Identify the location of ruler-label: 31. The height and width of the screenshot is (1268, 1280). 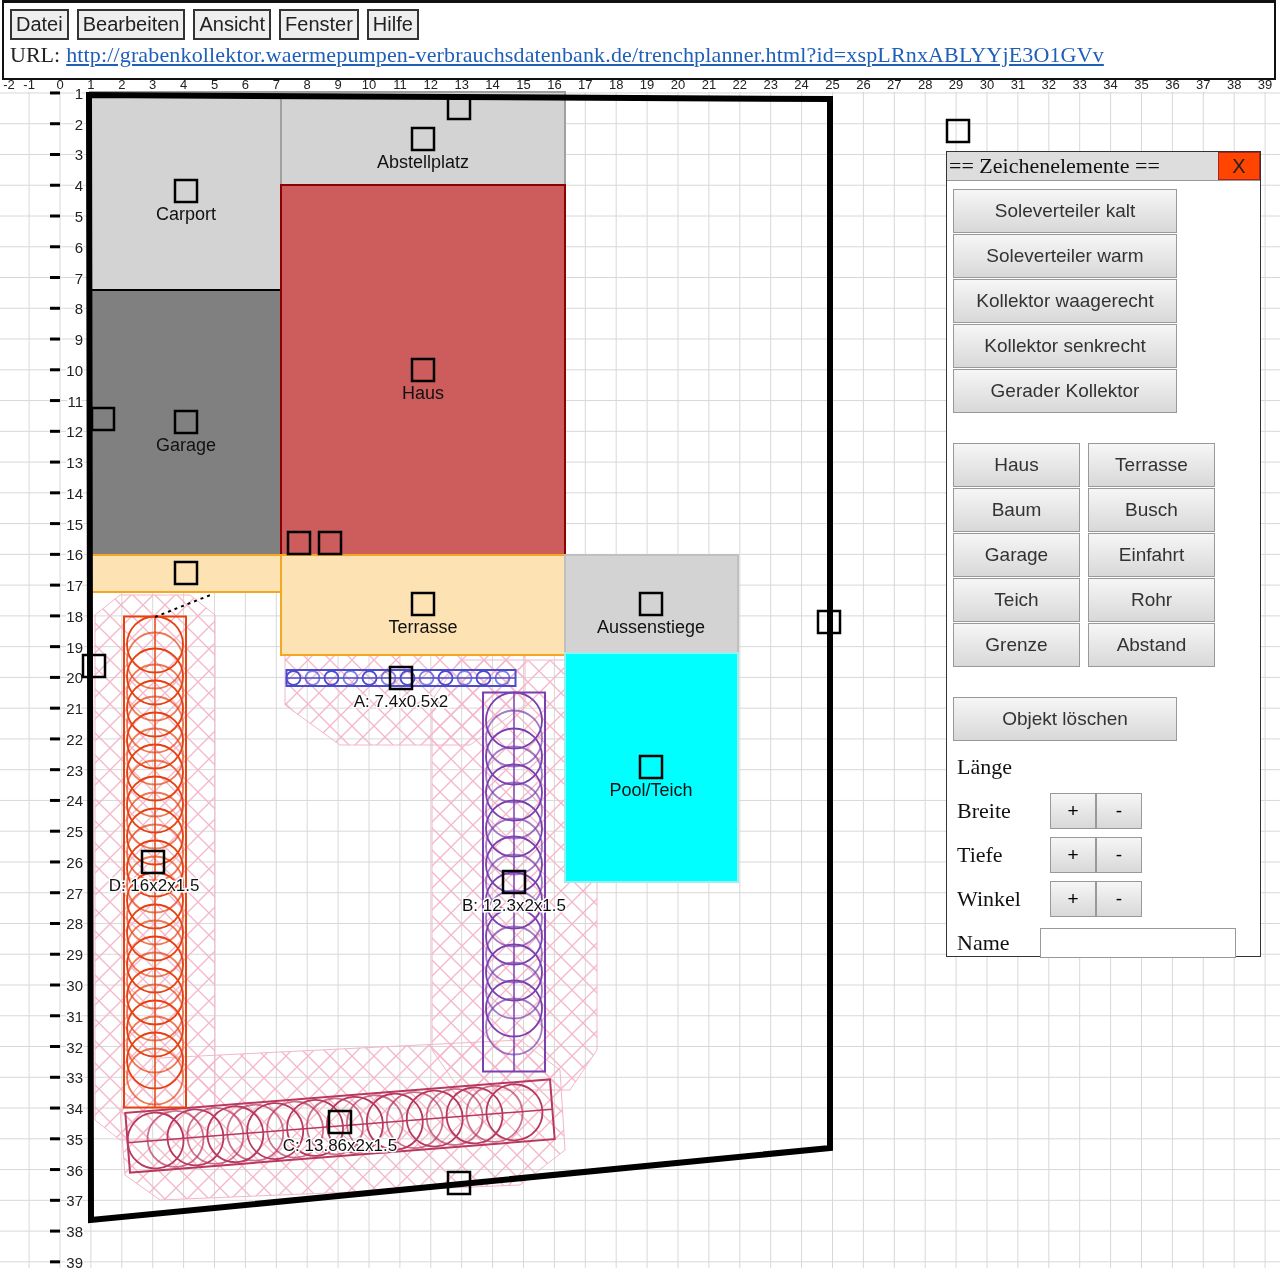
(74, 1016).